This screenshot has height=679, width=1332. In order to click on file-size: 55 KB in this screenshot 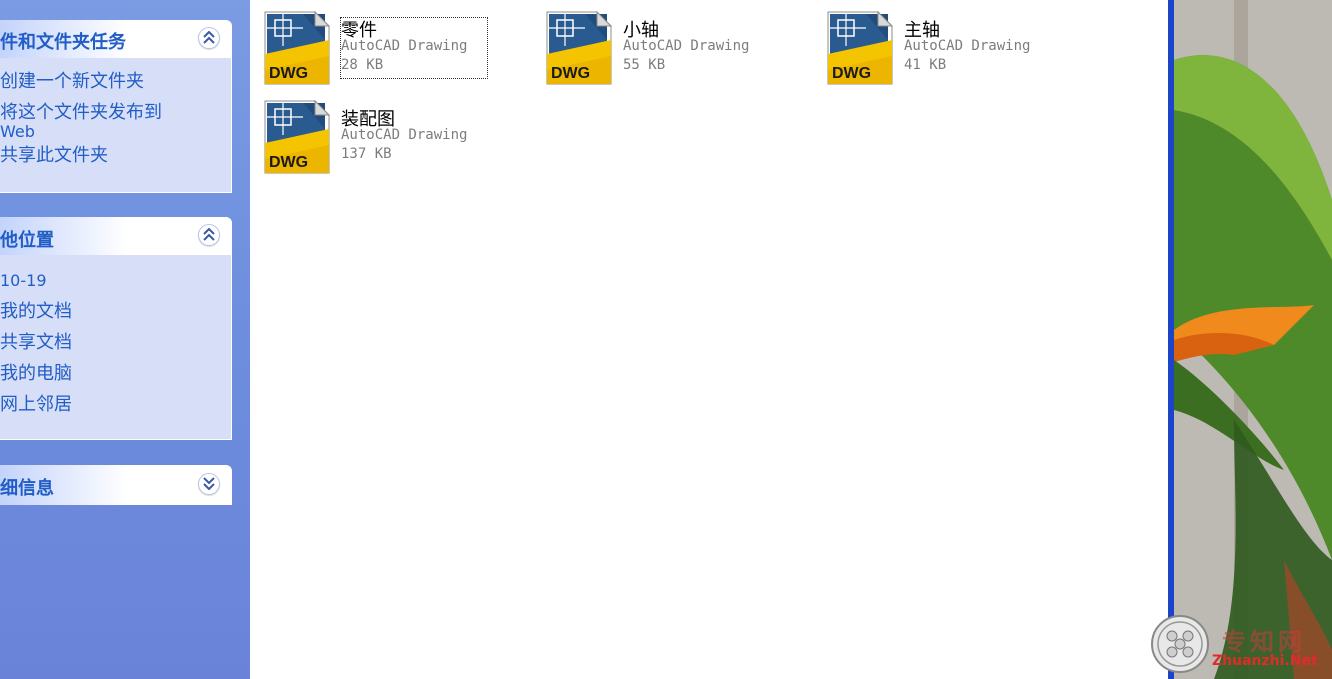, I will do `click(644, 65)`.